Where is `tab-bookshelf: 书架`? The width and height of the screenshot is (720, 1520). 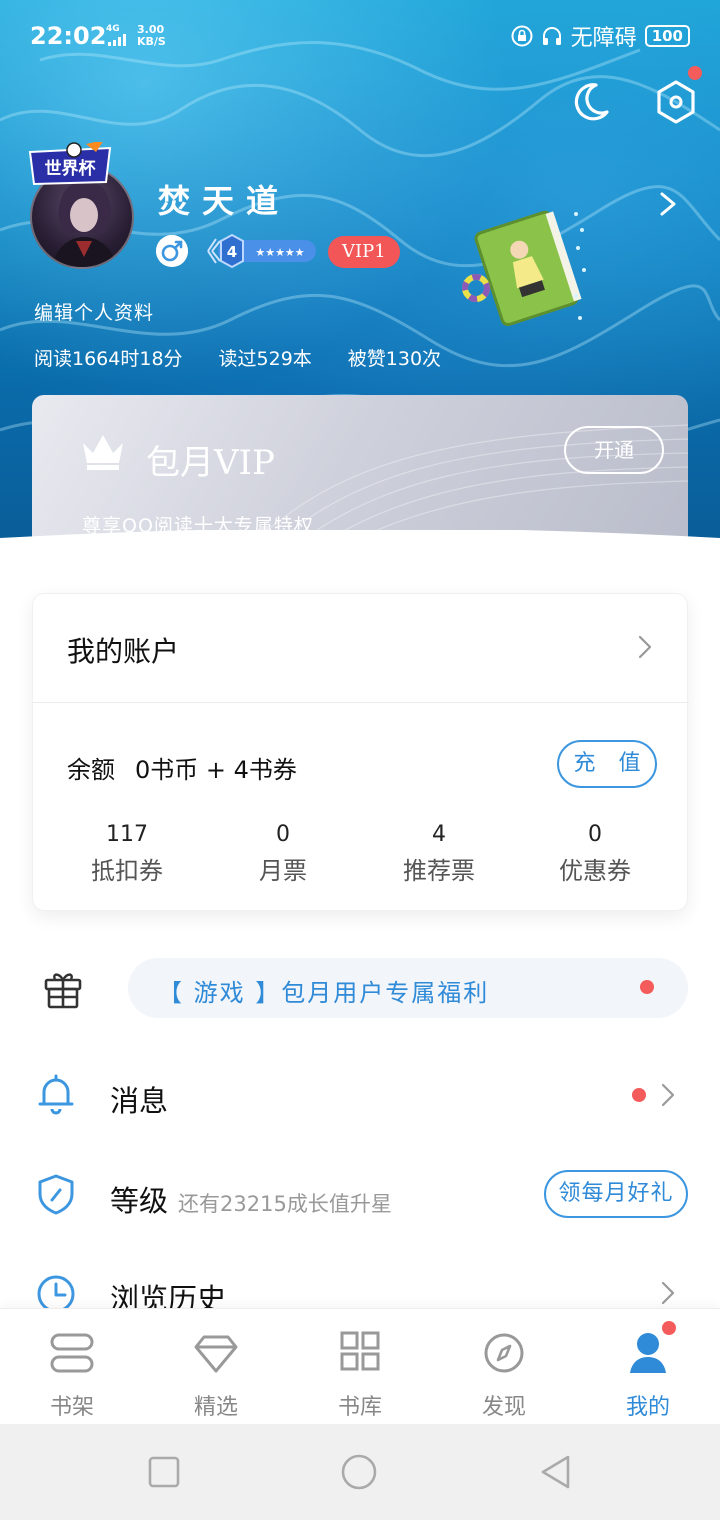 tab-bookshelf: 书架 is located at coordinates (72, 1366).